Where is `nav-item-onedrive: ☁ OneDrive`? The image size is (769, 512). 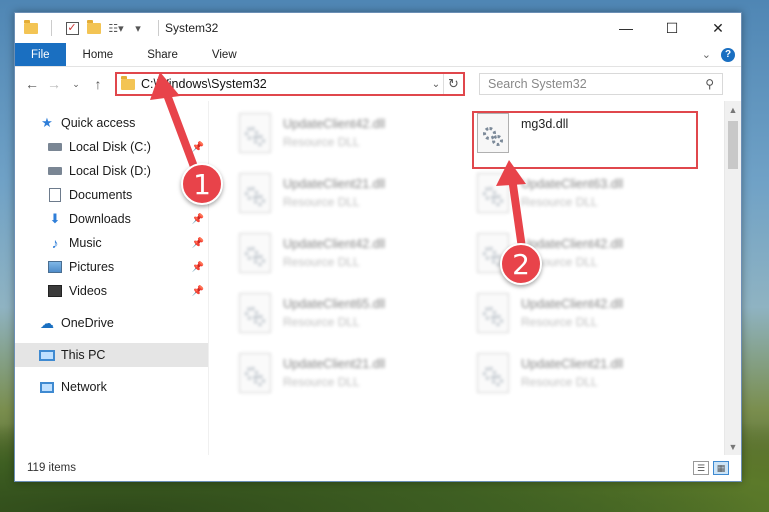 nav-item-onedrive: ☁ OneDrive is located at coordinates (111, 323).